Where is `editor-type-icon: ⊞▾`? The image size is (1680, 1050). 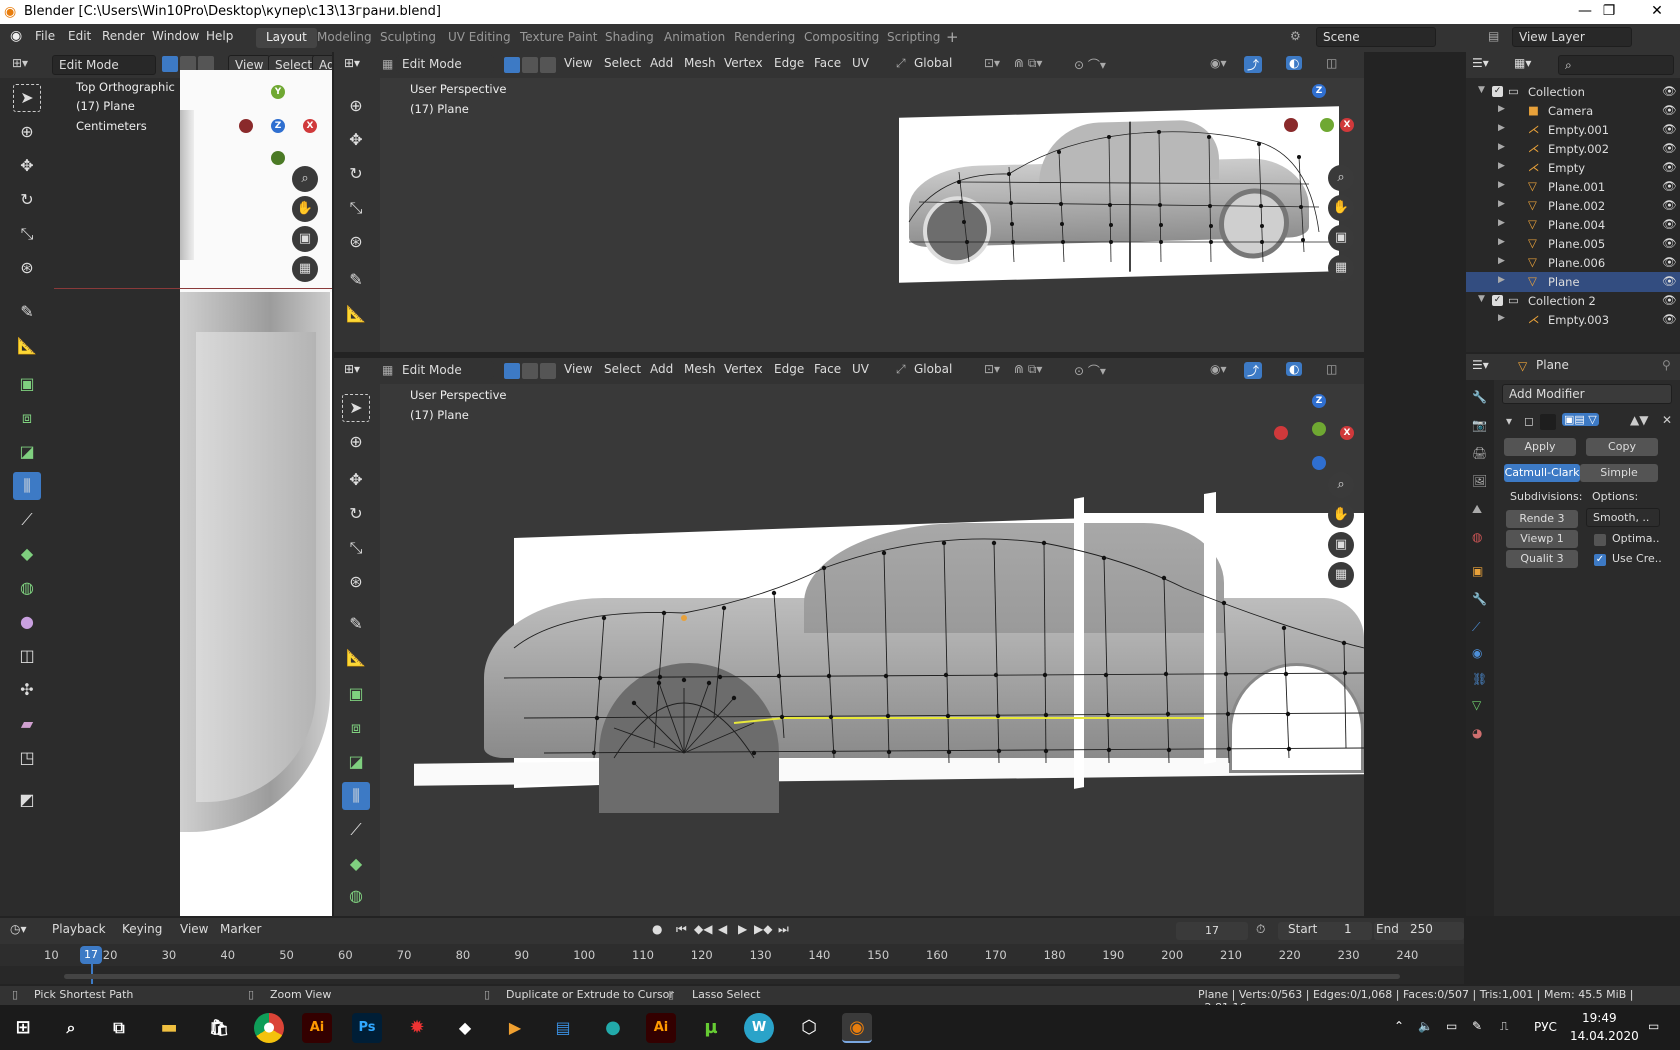
editor-type-icon: ⊞▾ is located at coordinates (20, 63).